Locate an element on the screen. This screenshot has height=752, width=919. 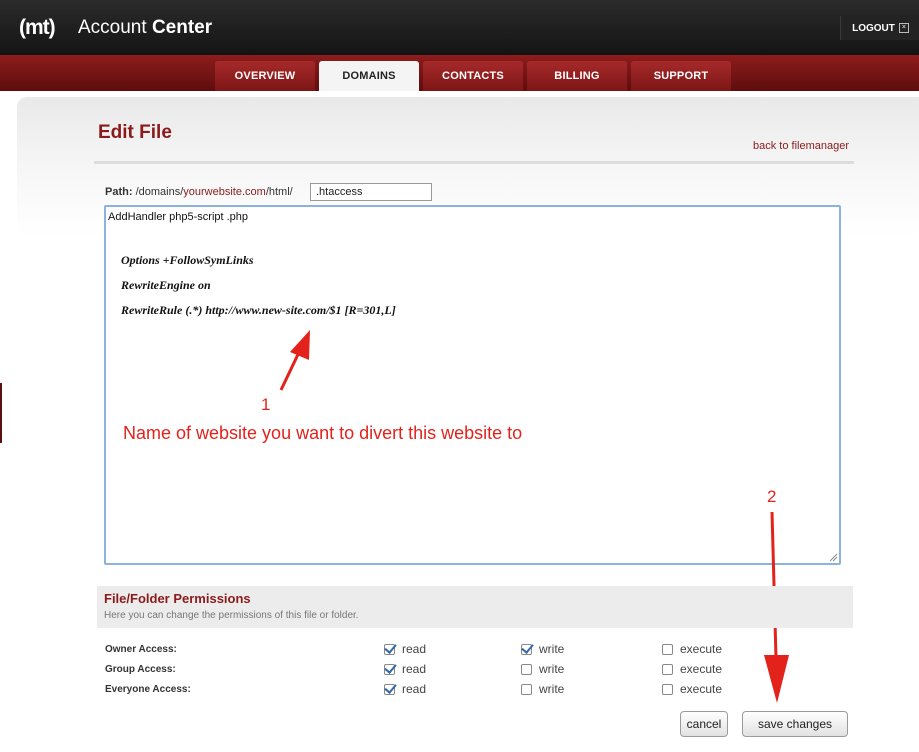
owner-write-checkbox: write is located at coordinates (542, 649).